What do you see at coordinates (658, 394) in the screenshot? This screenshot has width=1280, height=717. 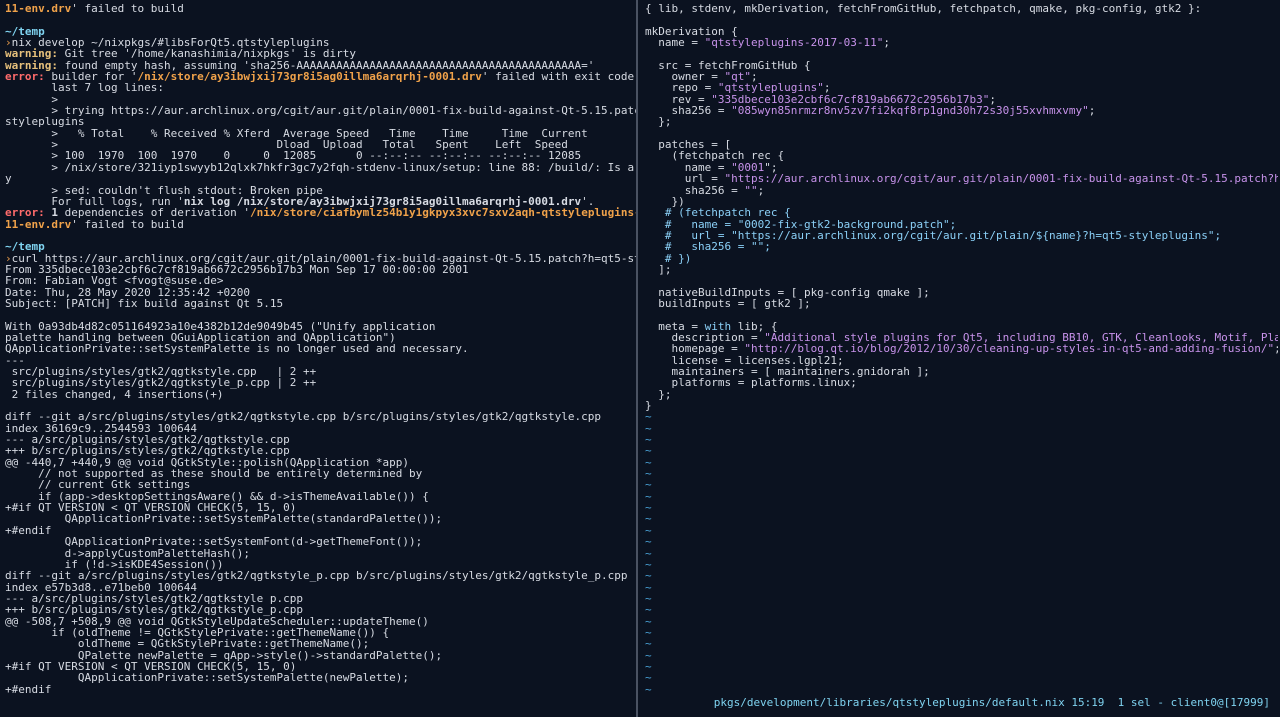 I see `text-segment: };` at bounding box center [658, 394].